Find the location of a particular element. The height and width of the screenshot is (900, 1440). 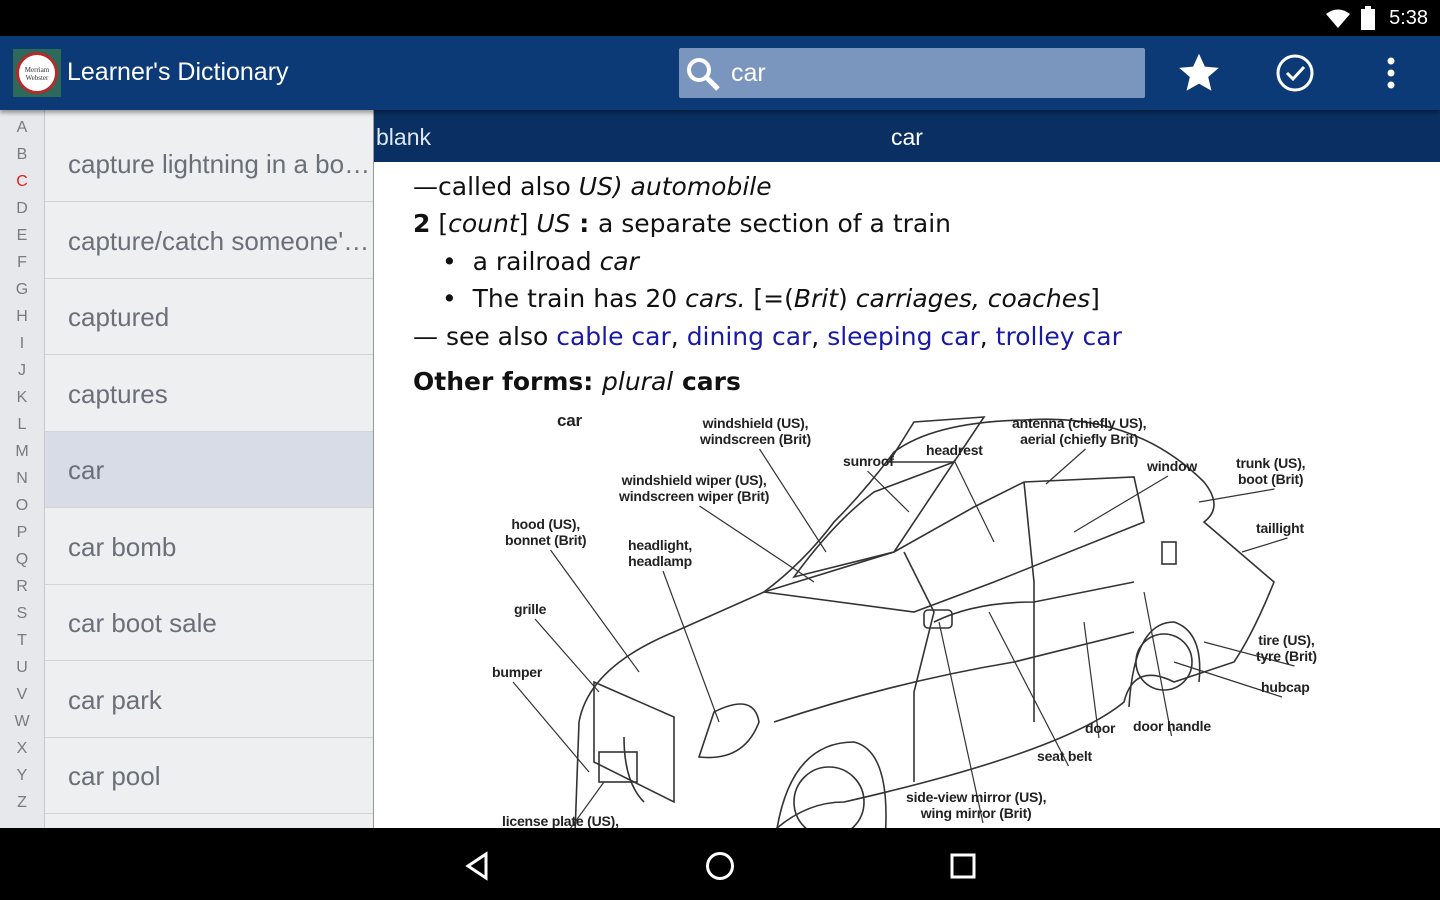

word-list-item: car boot sale is located at coordinates (209, 623).